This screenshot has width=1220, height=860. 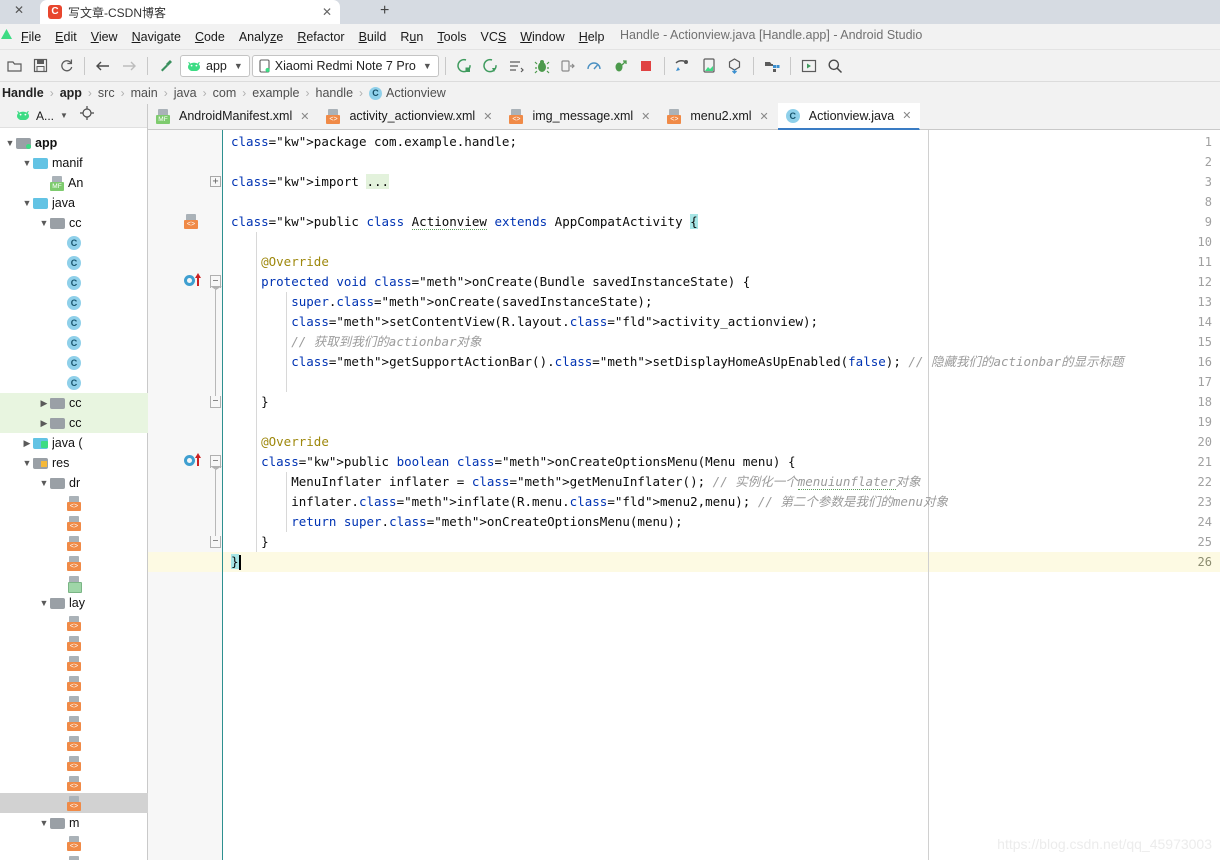 I want to click on code-line: // 获取到我们的actionbar对象, so click(x=356, y=342).